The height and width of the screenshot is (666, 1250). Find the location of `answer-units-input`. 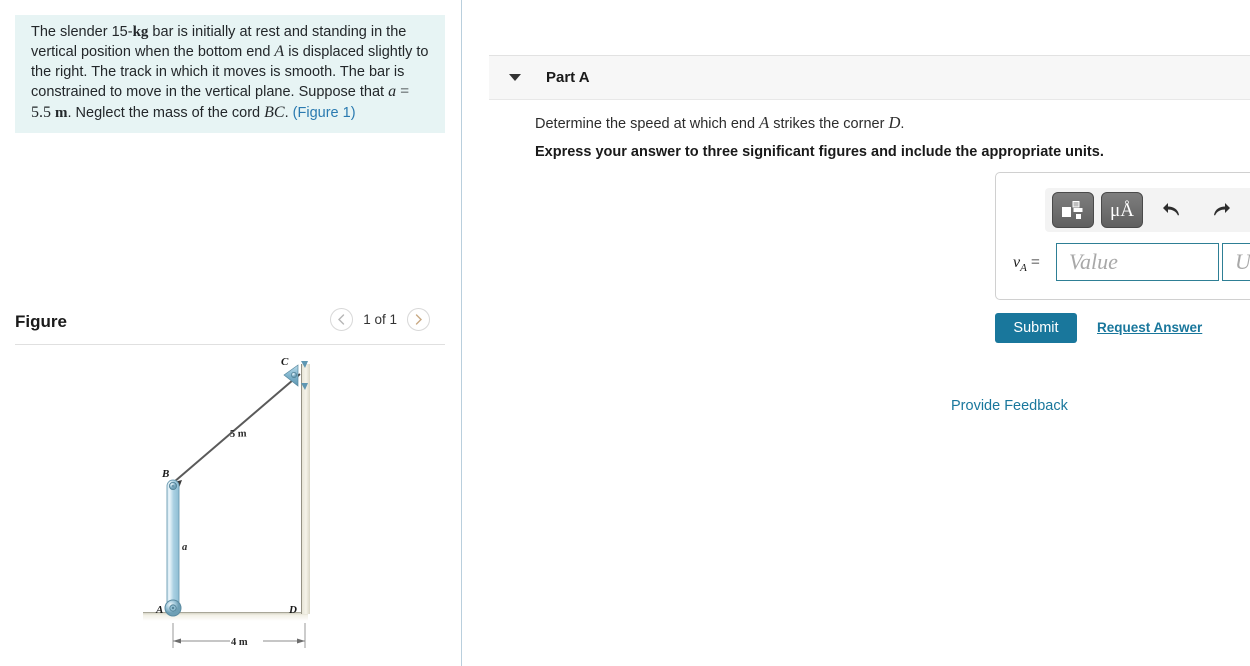

answer-units-input is located at coordinates (1236, 262).